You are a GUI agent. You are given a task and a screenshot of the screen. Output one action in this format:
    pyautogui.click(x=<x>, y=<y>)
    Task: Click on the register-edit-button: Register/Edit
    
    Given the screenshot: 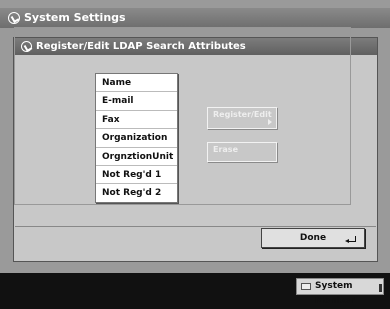 What is the action you would take?
    pyautogui.click(x=242, y=118)
    